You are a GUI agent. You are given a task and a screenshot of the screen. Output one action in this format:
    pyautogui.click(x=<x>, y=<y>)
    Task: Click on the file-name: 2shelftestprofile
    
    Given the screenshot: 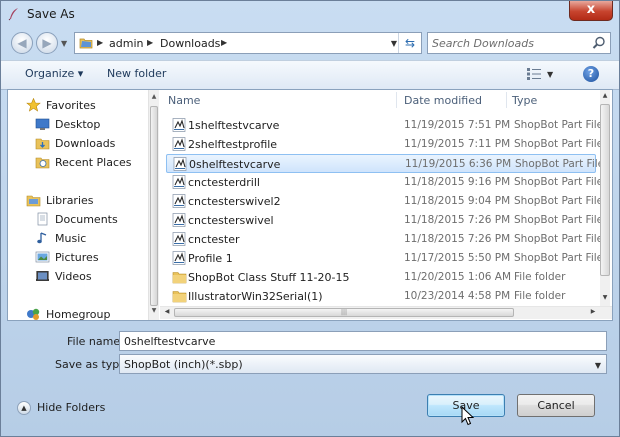 What is the action you would take?
    pyautogui.click(x=233, y=144)
    